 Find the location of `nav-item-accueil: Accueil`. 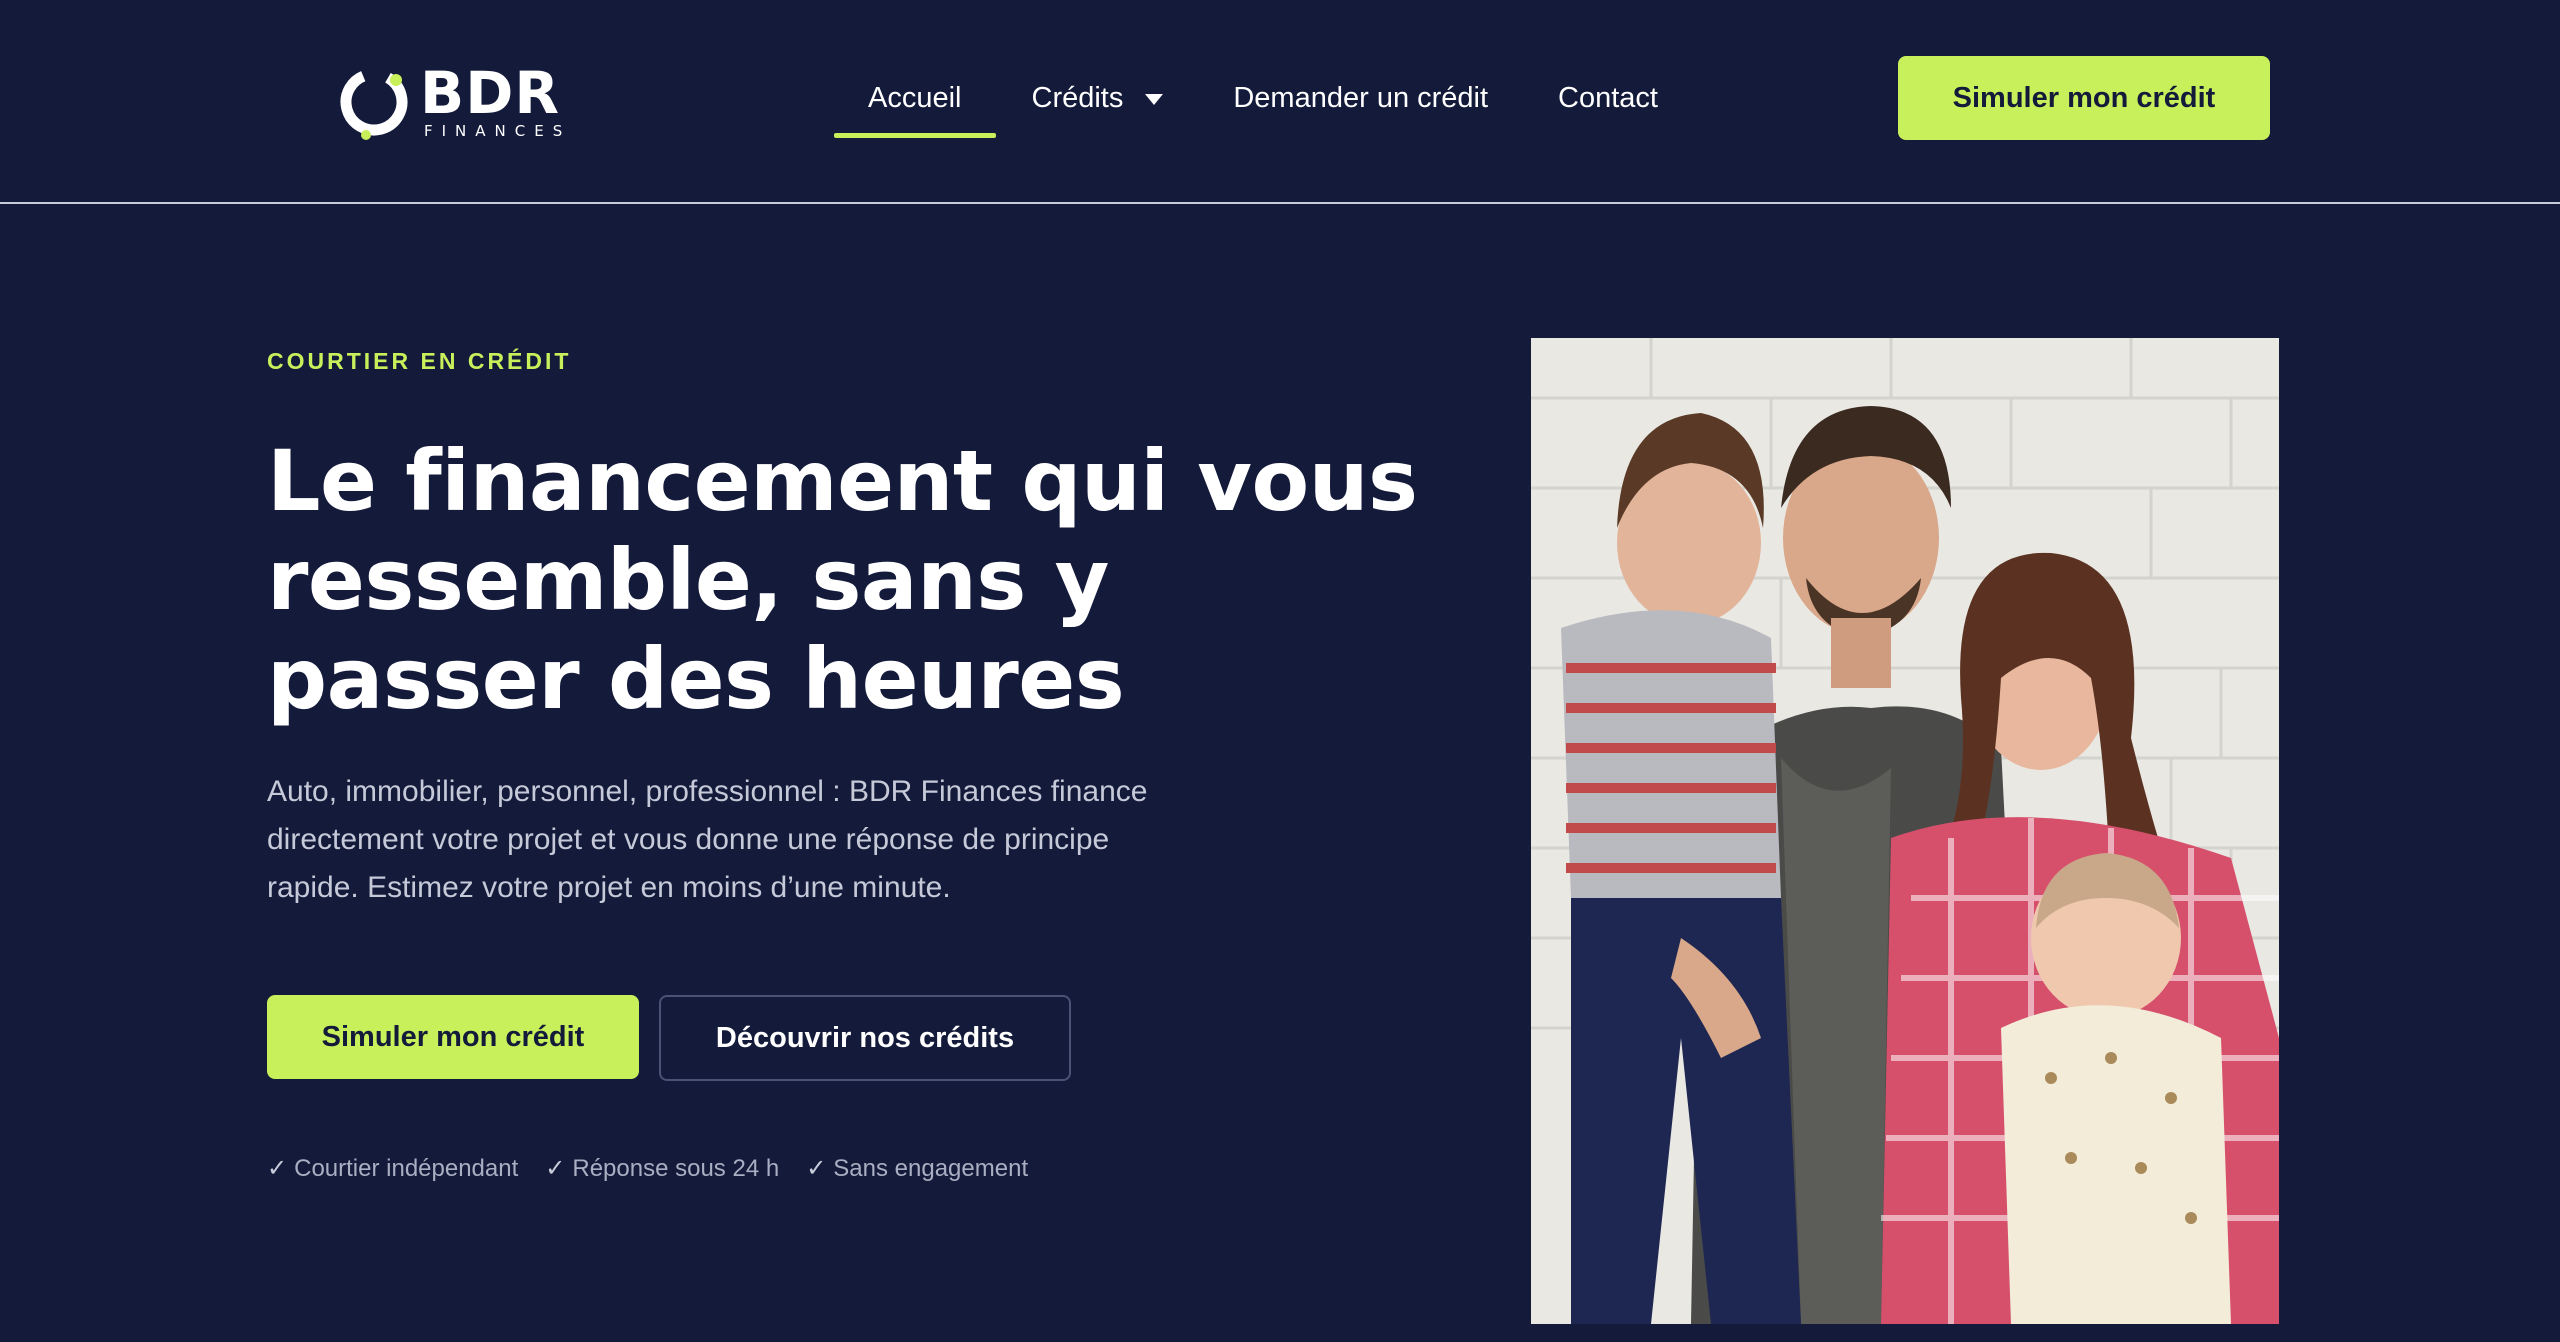

nav-item-accueil: Accueil is located at coordinates (915, 98).